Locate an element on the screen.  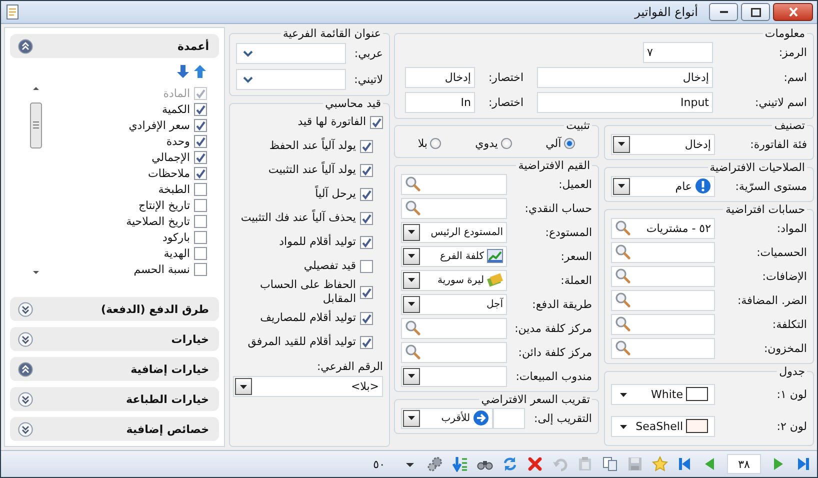
close-button is located at coordinates (793, 12).